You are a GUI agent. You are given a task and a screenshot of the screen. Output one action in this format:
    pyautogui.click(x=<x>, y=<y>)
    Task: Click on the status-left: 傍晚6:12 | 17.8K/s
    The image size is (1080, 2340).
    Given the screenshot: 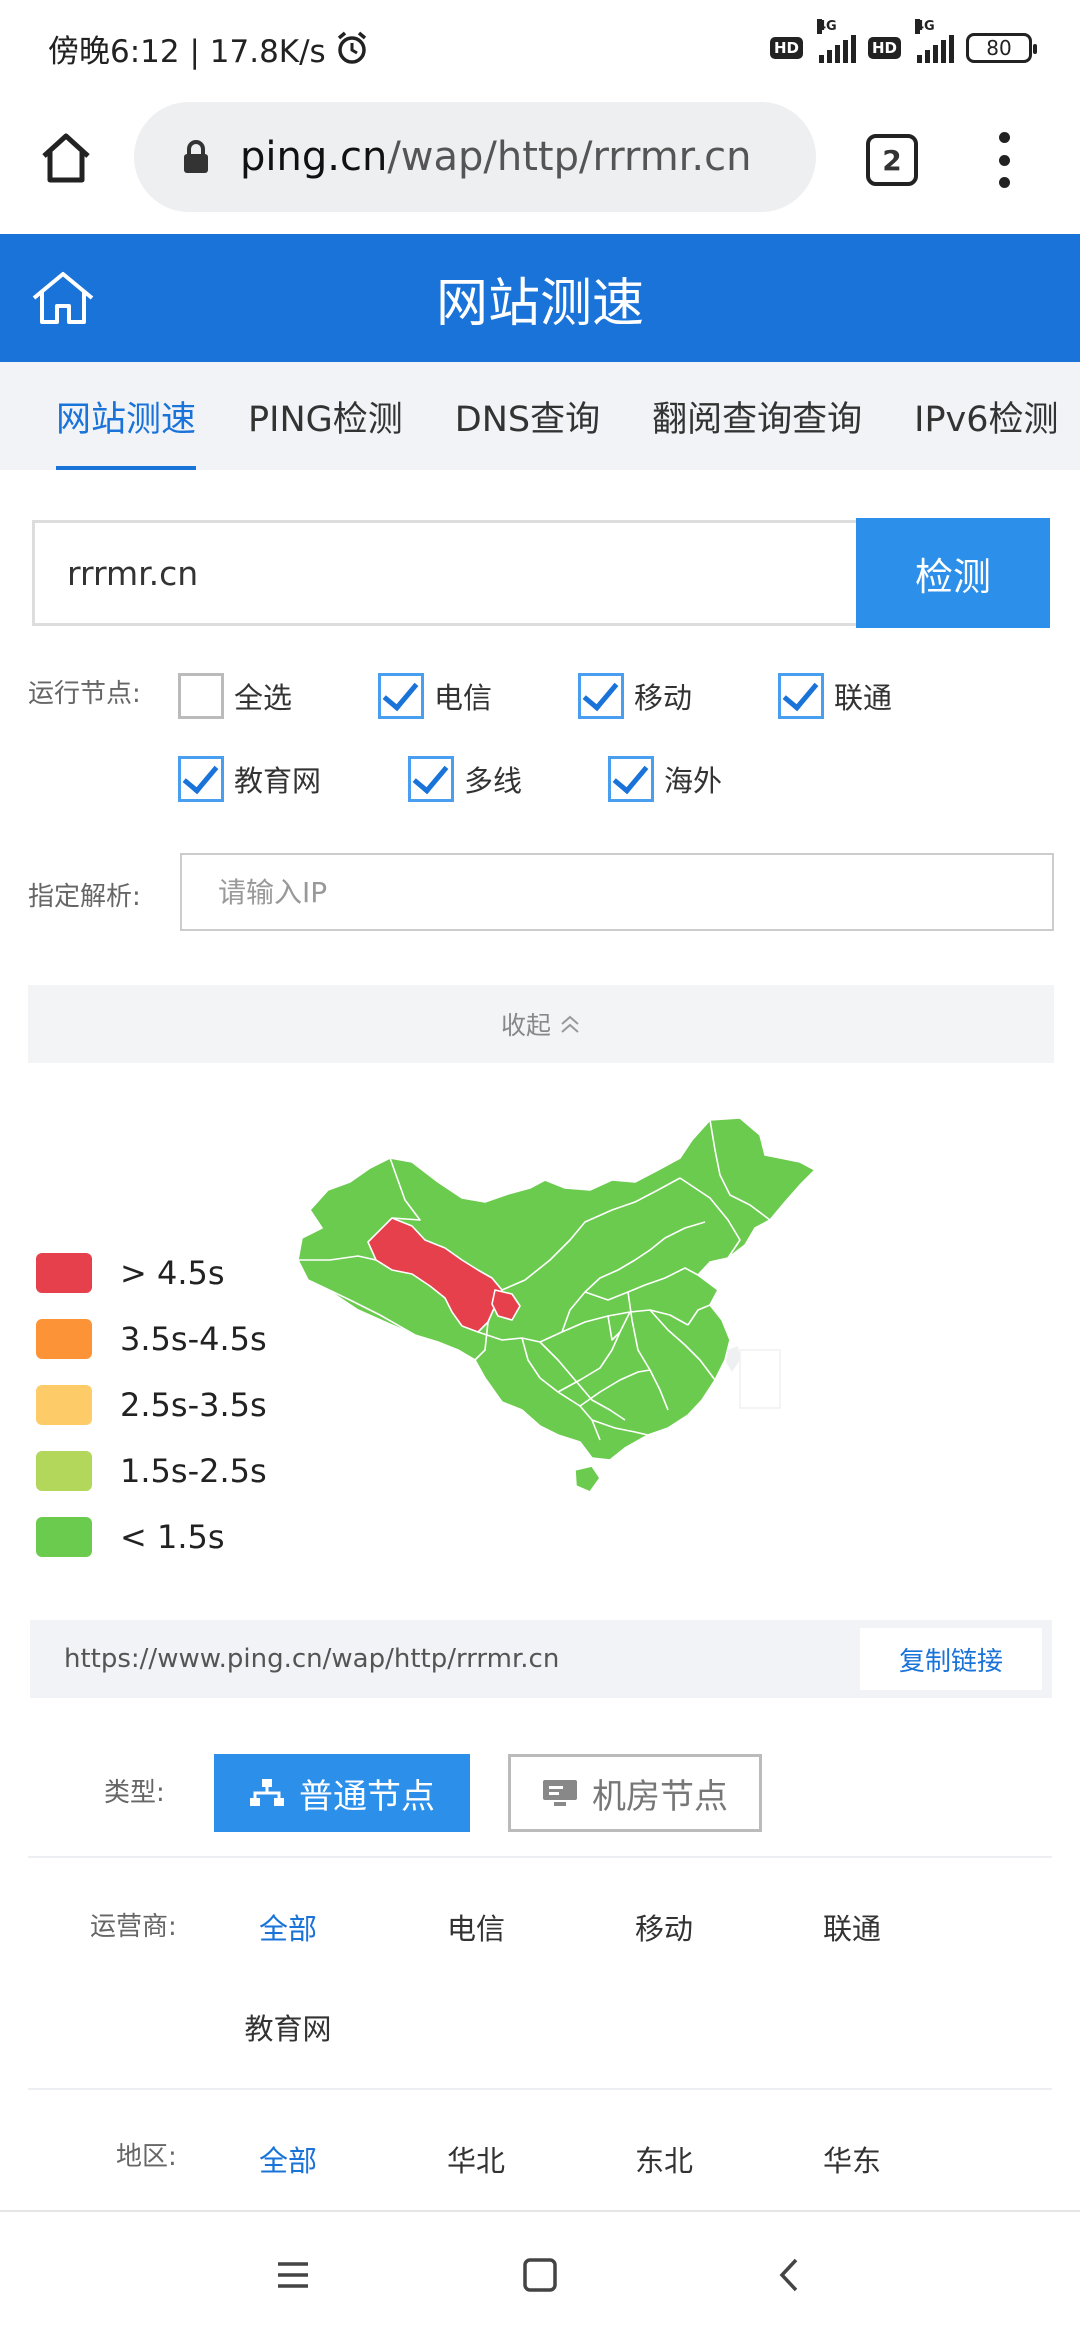 What is the action you would take?
    pyautogui.click(x=209, y=48)
    